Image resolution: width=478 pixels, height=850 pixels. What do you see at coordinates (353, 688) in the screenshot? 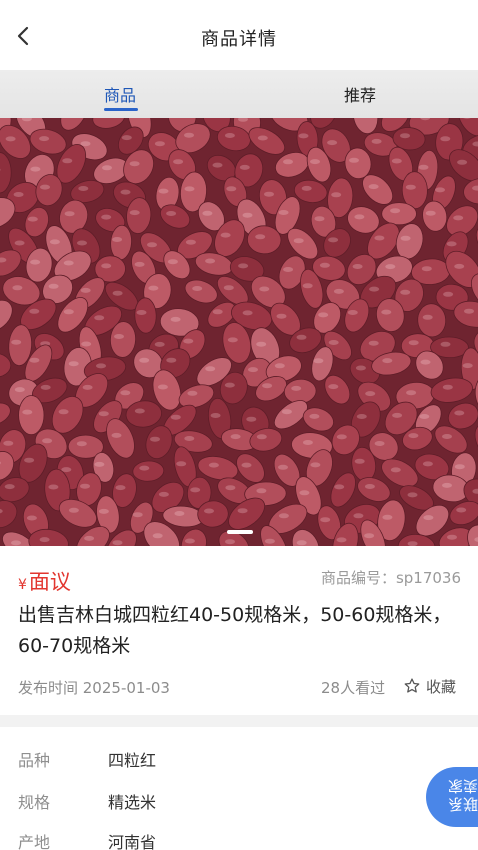
I see `view-count: 28人看过` at bounding box center [353, 688].